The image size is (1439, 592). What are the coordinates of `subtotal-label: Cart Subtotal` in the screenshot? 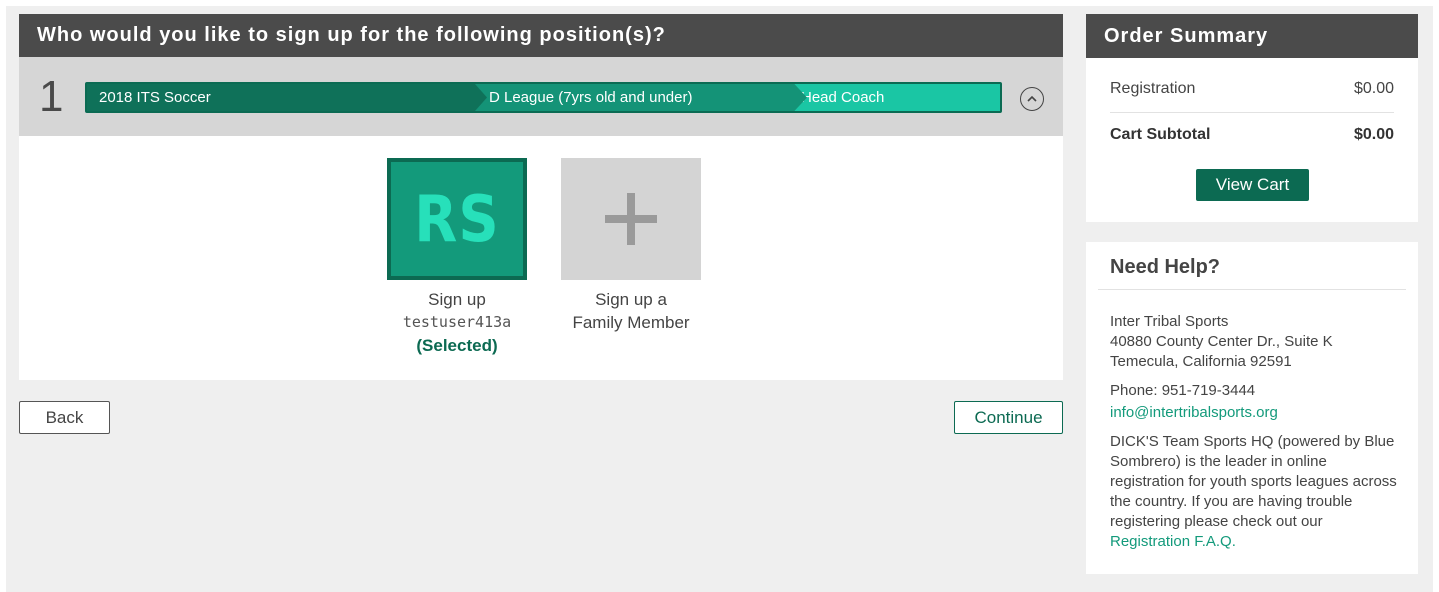 It's located at (1160, 134).